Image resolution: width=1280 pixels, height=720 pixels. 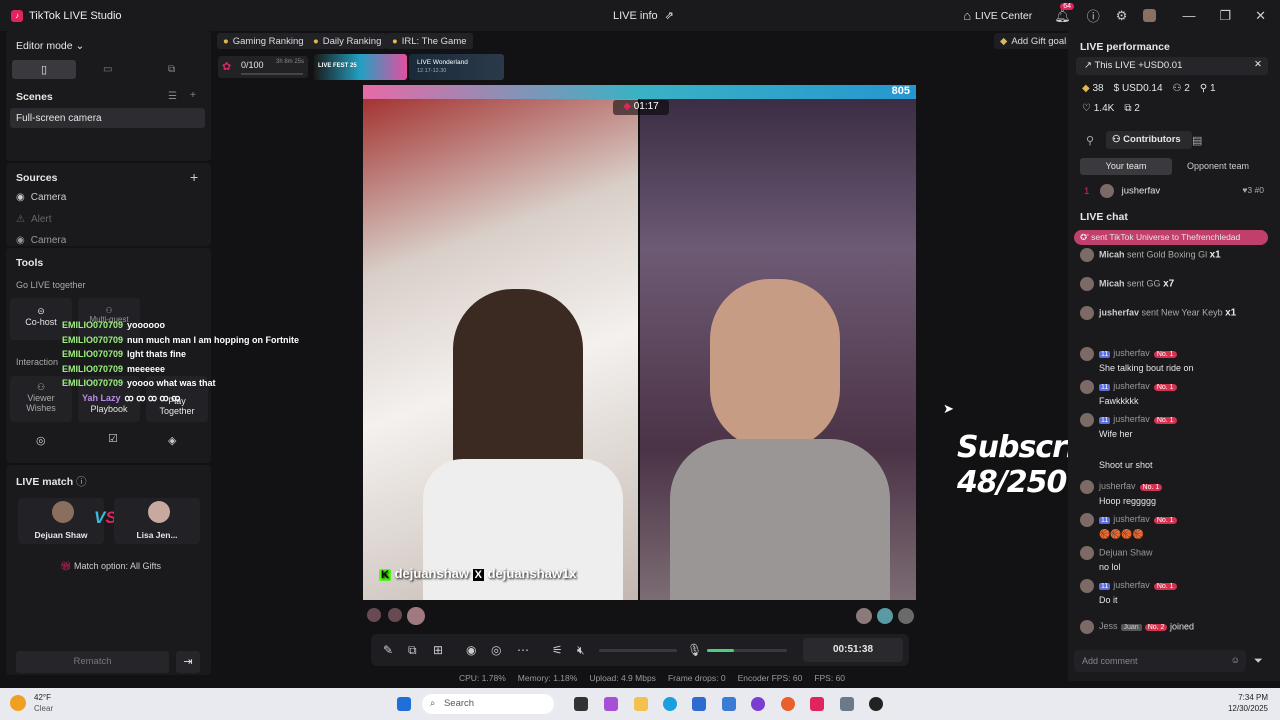 I want to click on person-edit-icon: ⚲, so click(x=1090, y=140).